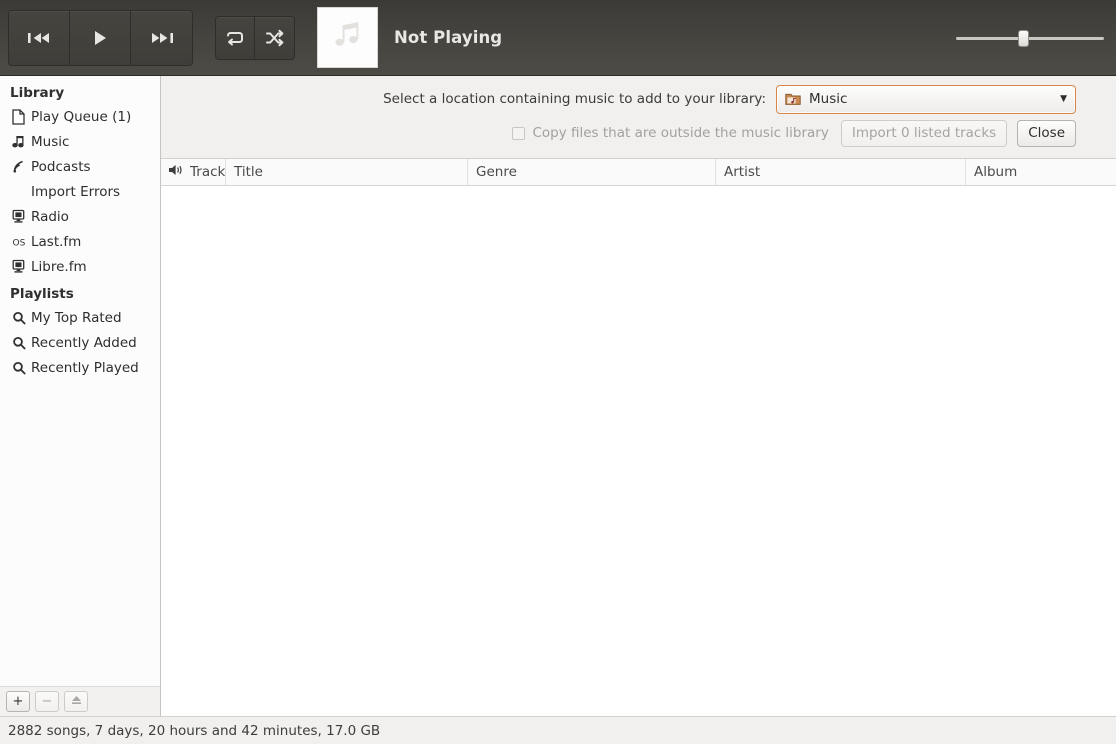 Image resolution: width=1116 pixels, height=744 pixels. Describe the element at coordinates (84, 342) in the screenshot. I see `sidebar-item-label: Recently Added` at that location.